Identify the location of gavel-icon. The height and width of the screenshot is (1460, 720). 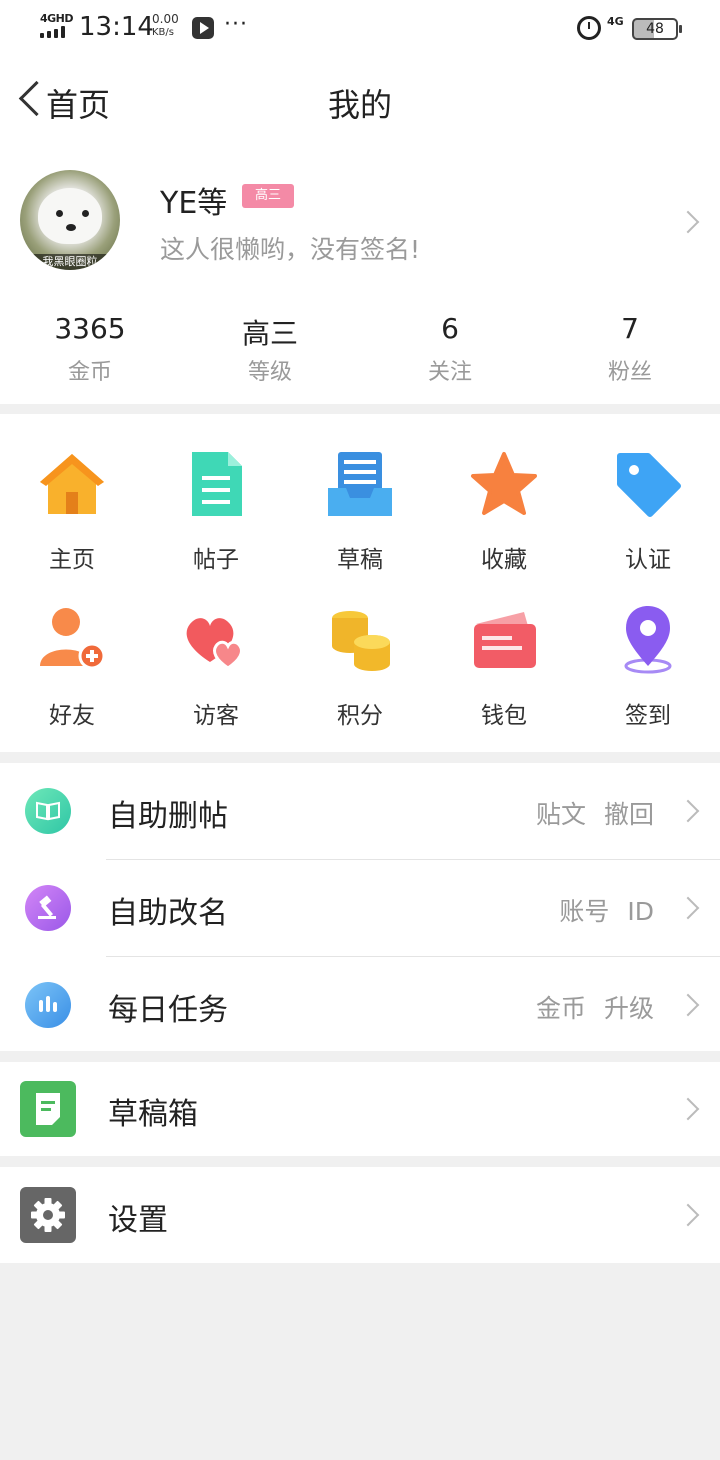
(48, 908).